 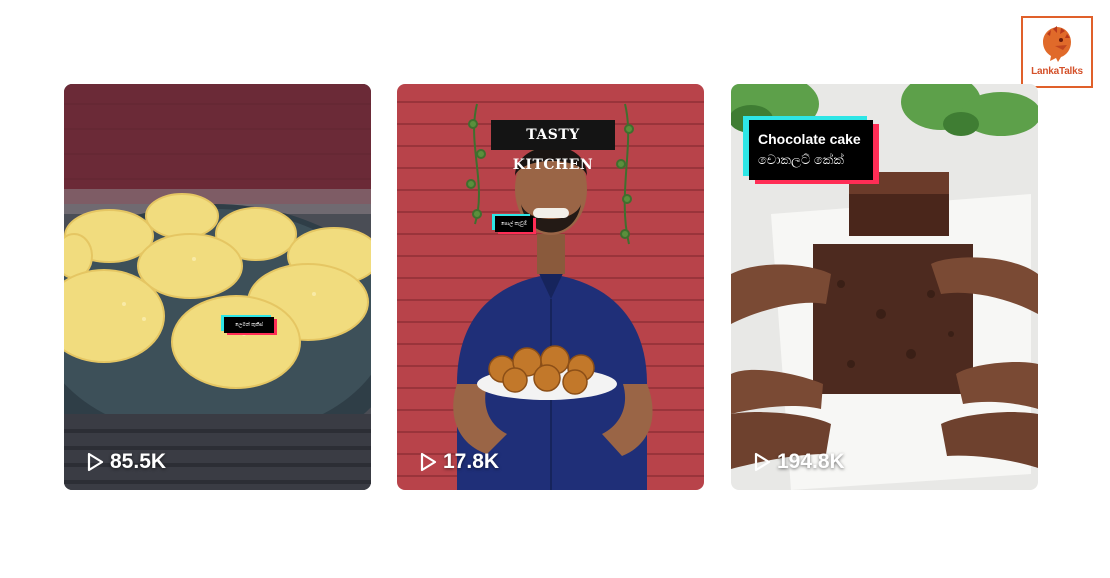 I want to click on caption-line-1: Chocolate cake, so click(x=809, y=139).